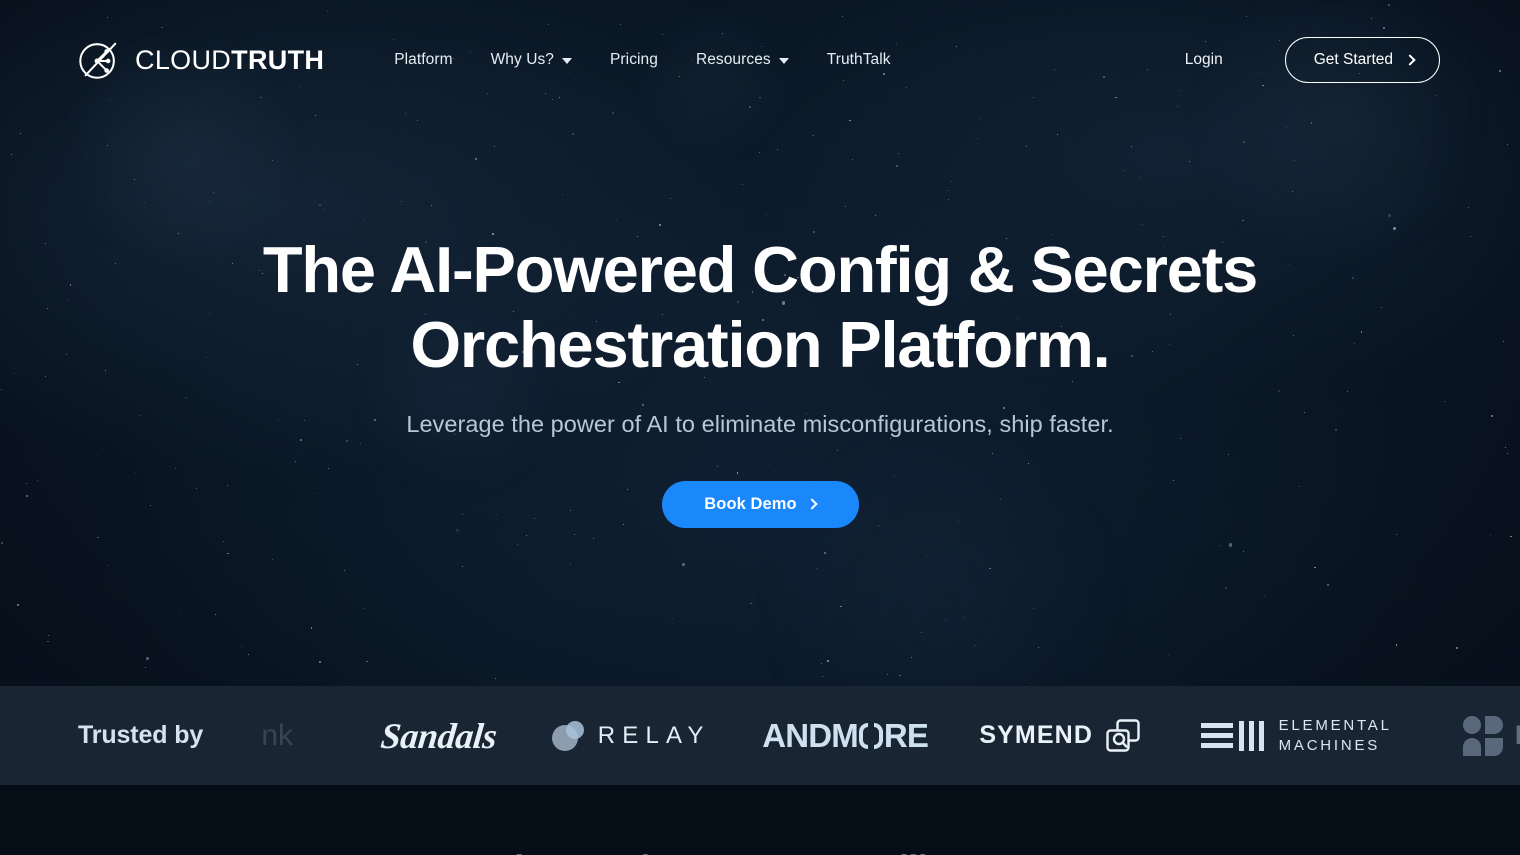  What do you see at coordinates (760, 852) in the screenshot?
I see `below-fold-heading: The AI Infrastructure Intelligence` at bounding box center [760, 852].